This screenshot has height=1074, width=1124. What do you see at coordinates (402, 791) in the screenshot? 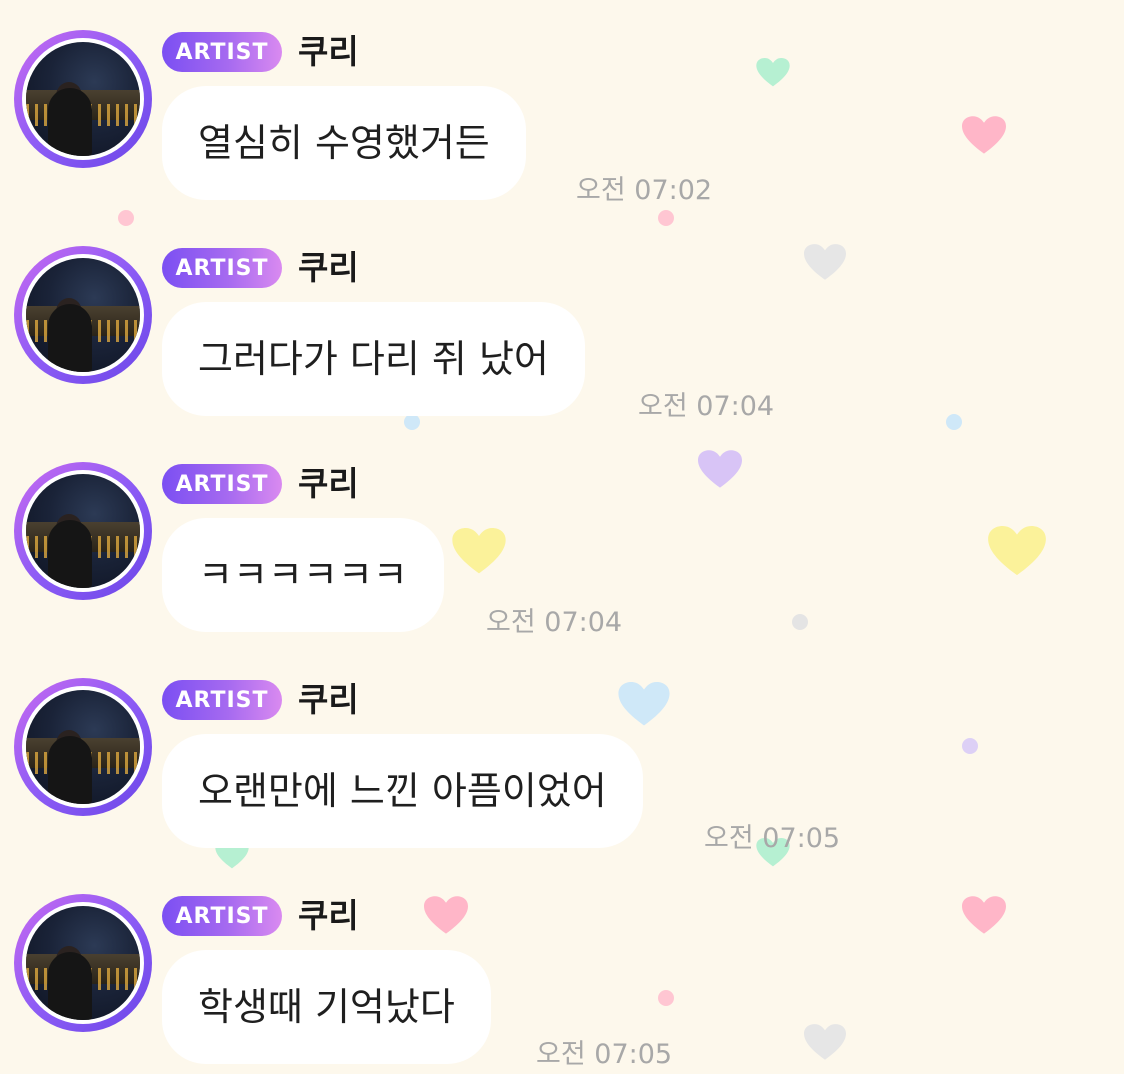
I see `message-bubble: 오랜만에 느낀 아픔이었어` at bounding box center [402, 791].